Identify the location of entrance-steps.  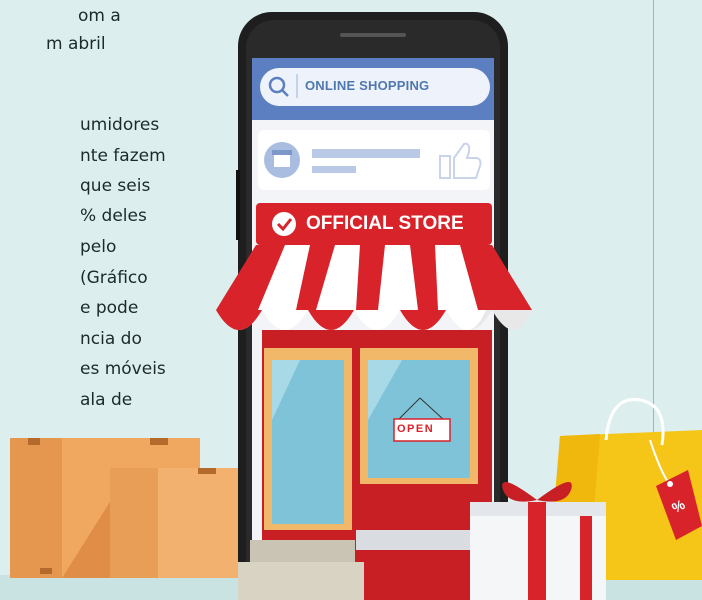
(301, 570).